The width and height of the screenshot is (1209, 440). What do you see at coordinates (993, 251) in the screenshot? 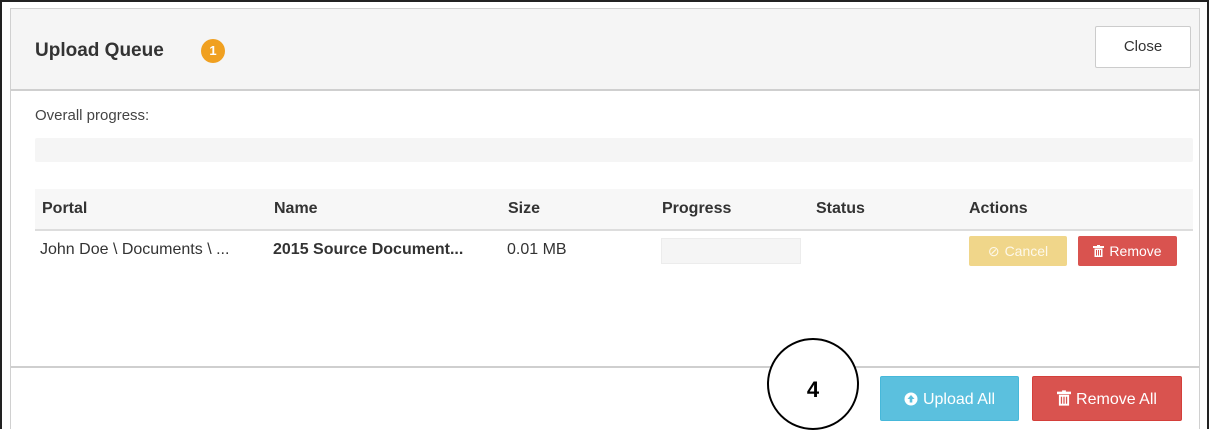
I see `ban-icon: ⊘` at bounding box center [993, 251].